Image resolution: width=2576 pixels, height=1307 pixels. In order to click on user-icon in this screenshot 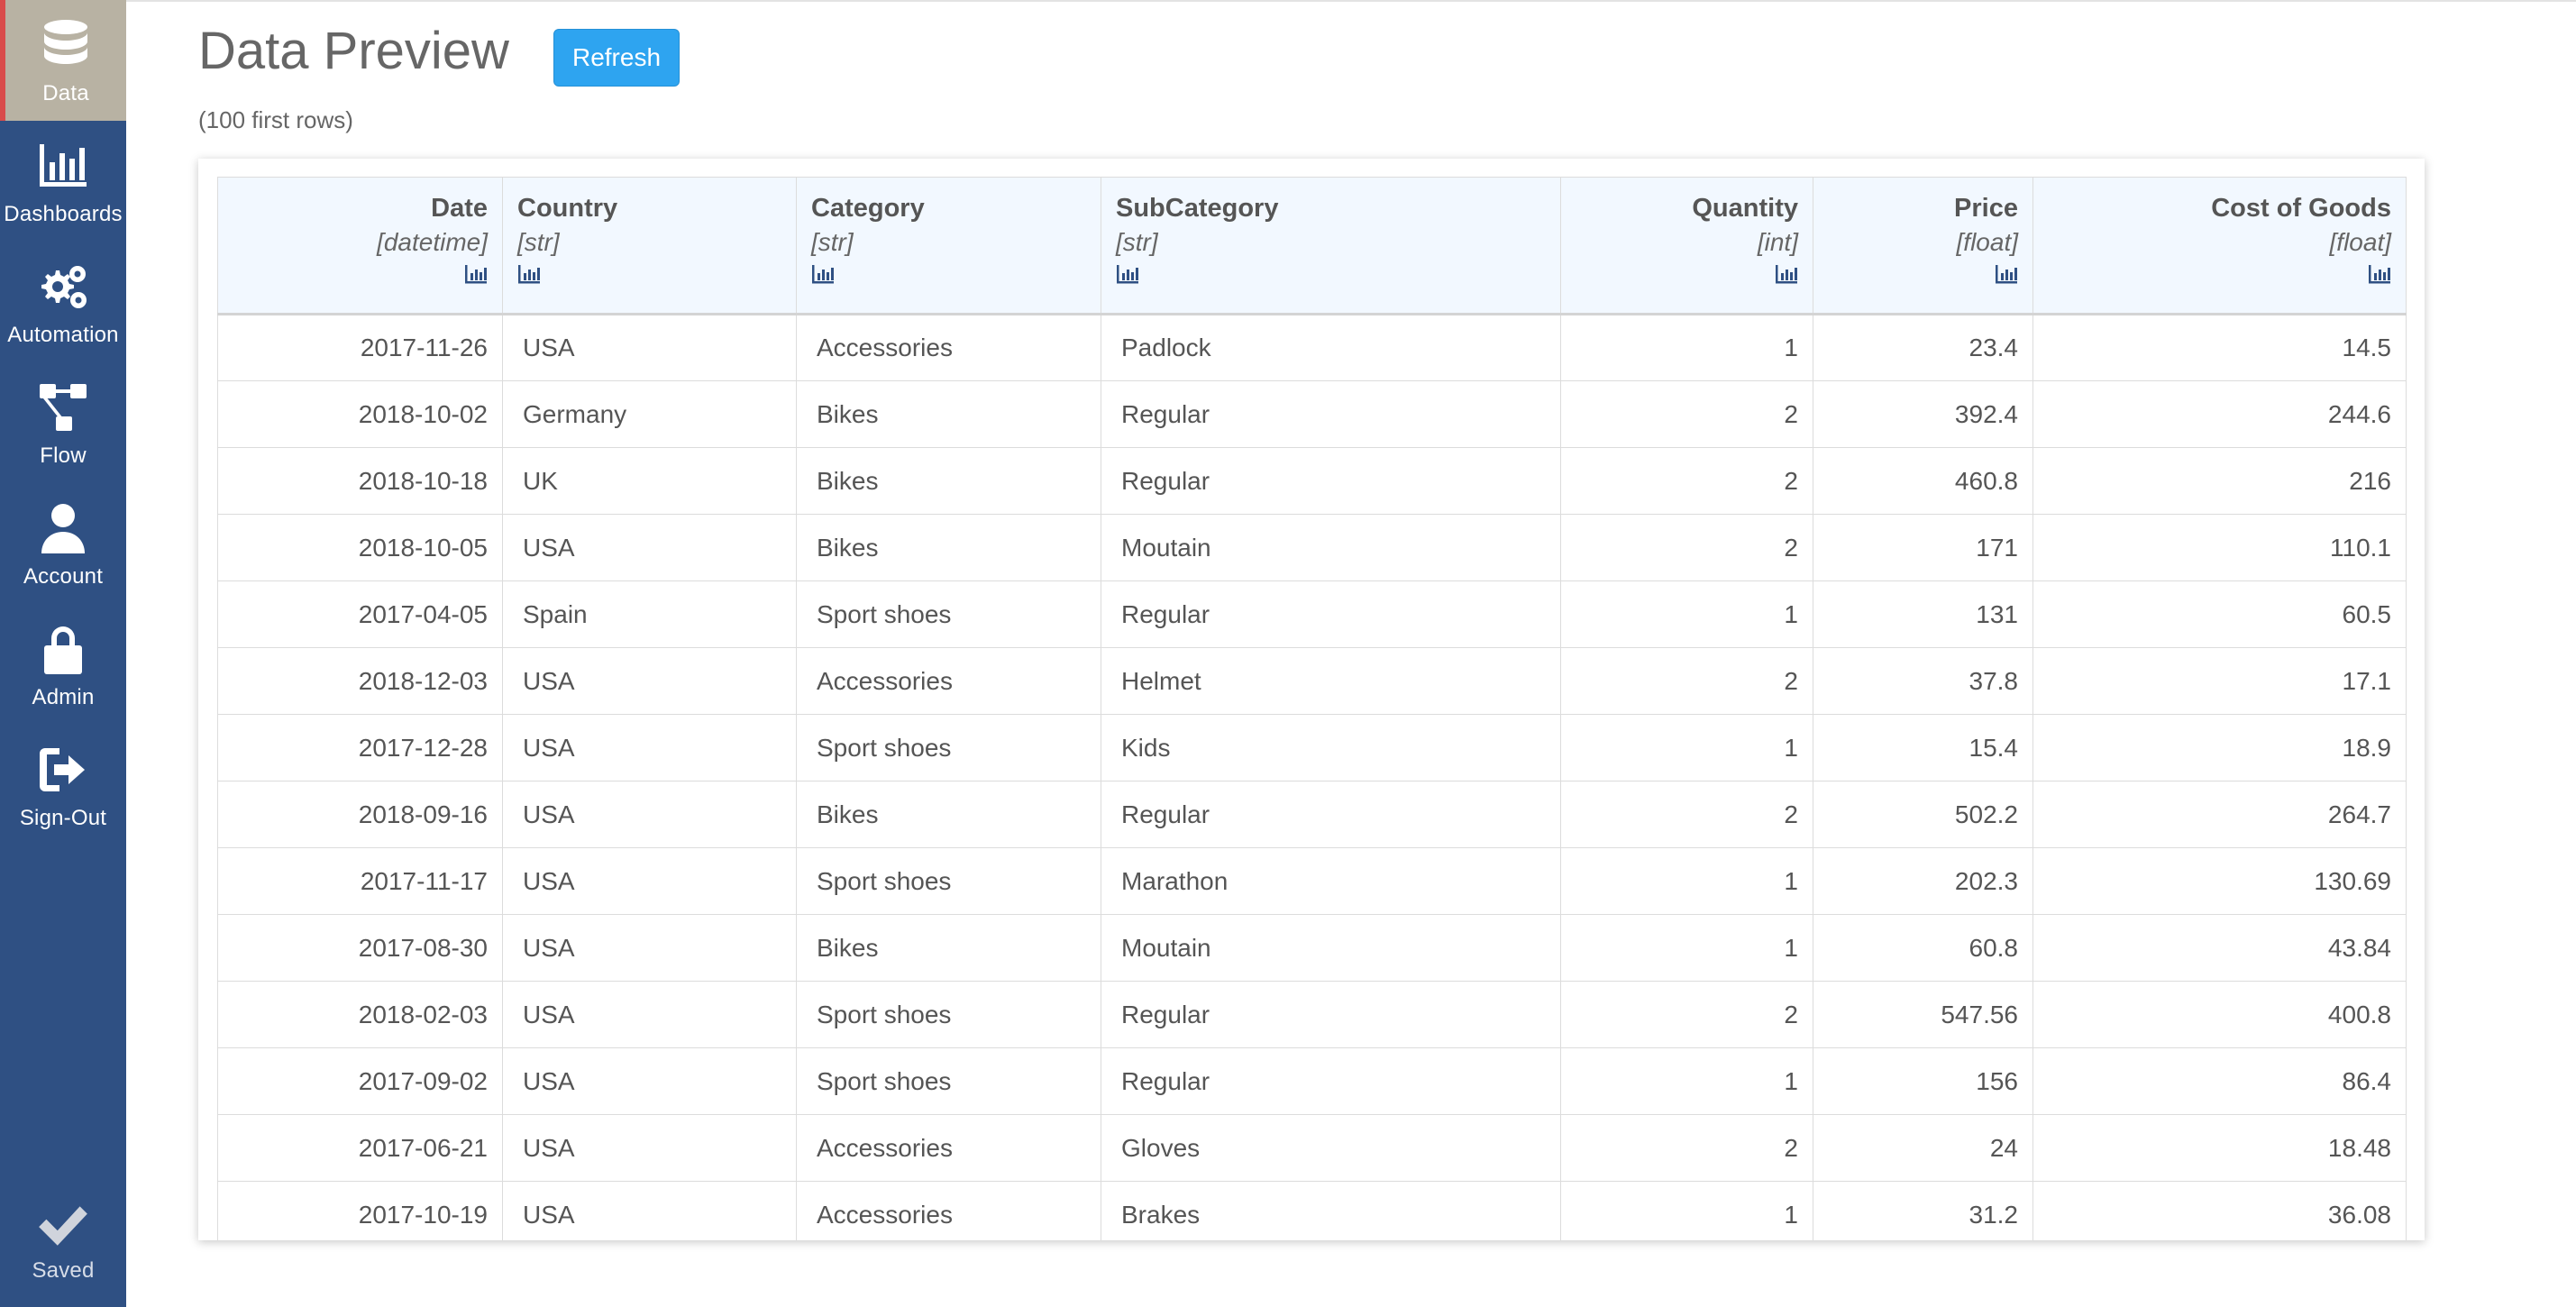, I will do `click(63, 528)`.